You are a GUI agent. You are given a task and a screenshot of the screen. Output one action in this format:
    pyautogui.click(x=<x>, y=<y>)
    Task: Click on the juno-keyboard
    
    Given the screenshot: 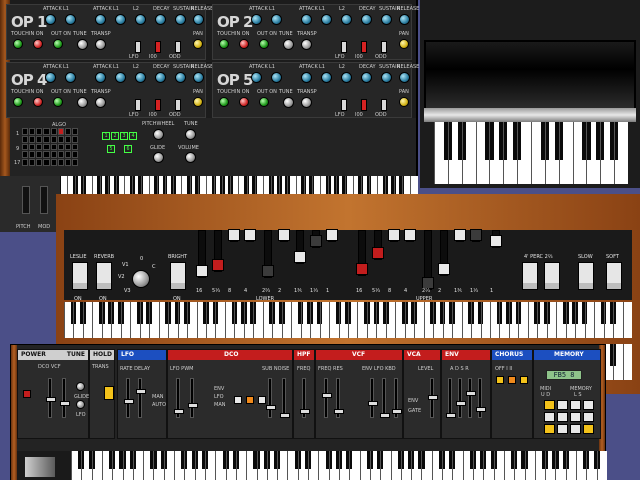 What is the action you would take?
    pyautogui.click(x=339, y=465)
    